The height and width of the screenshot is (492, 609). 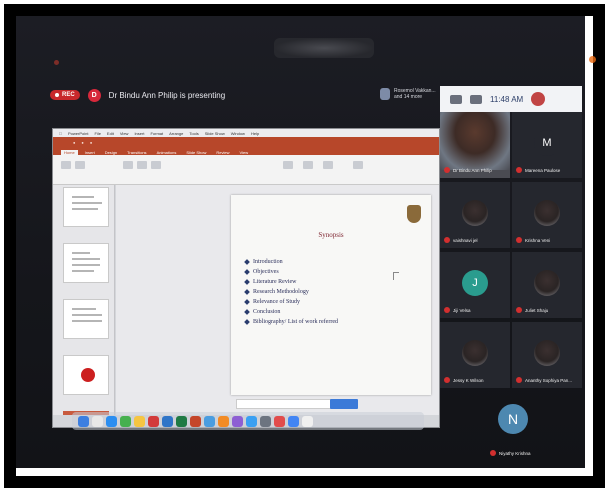 What do you see at coordinates (291, 262) in the screenshot?
I see `bullet-item: Introduction` at bounding box center [291, 262].